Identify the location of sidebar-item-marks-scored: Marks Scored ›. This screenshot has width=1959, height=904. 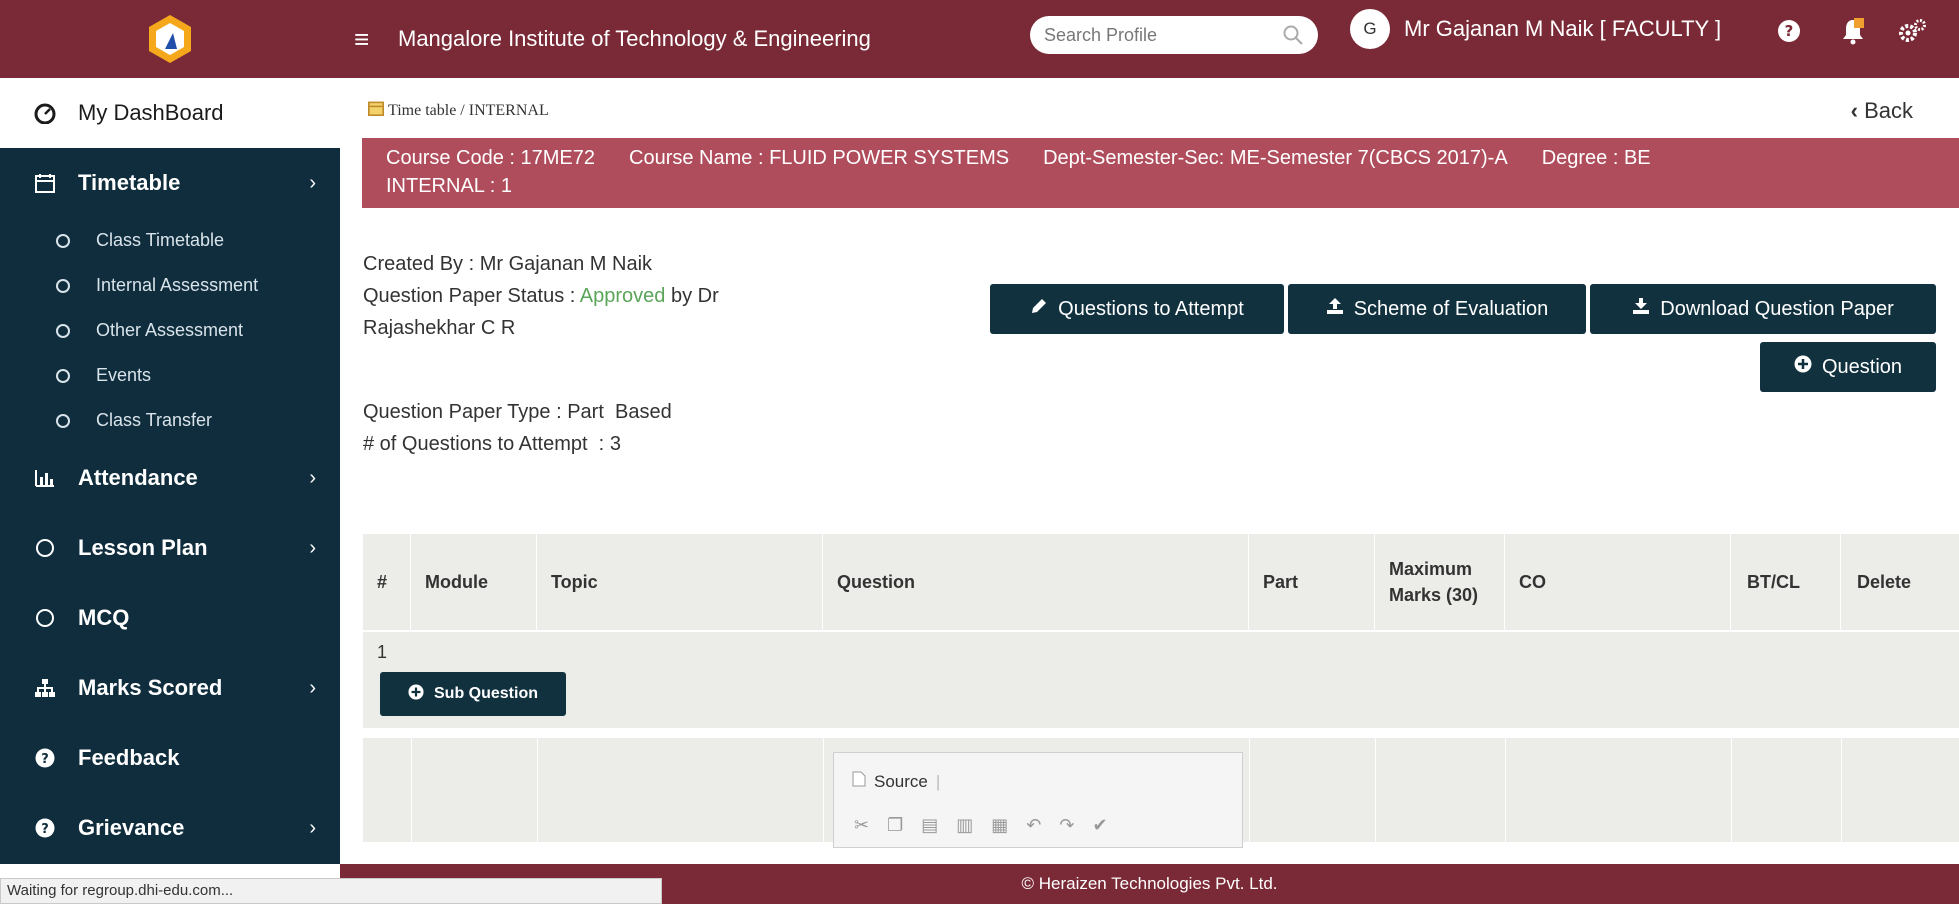
(170, 688).